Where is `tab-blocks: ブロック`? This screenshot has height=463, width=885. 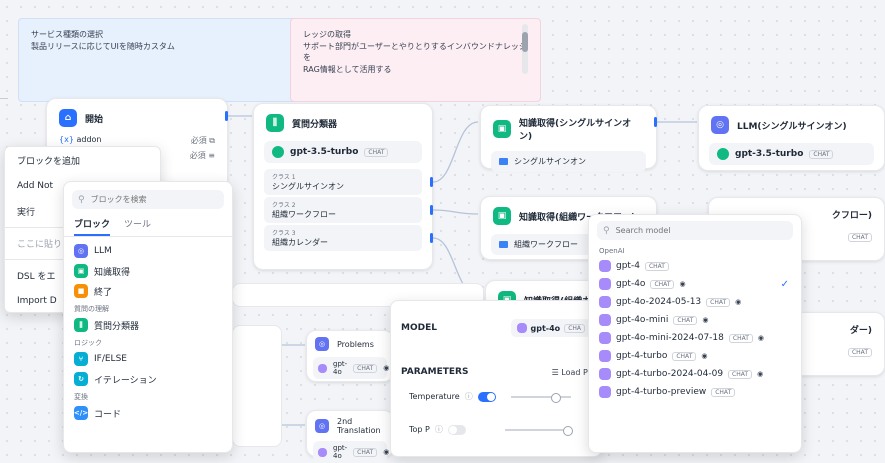
tab-blocks: ブロック is located at coordinates (92, 226).